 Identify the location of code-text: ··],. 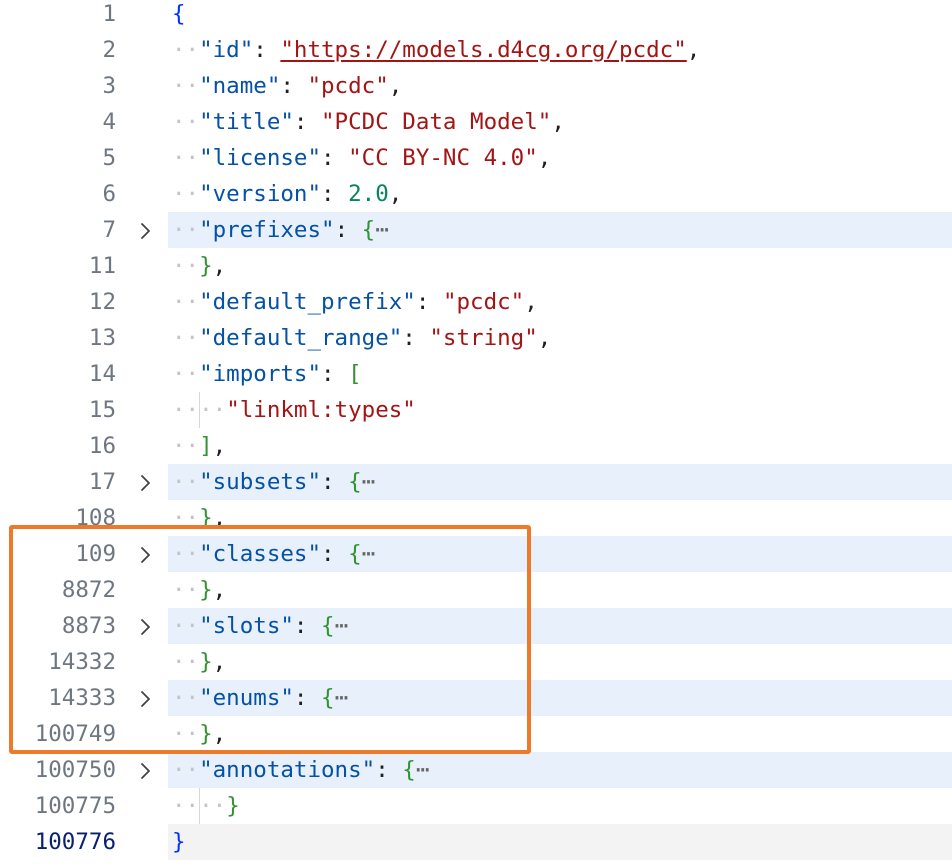
(199, 446).